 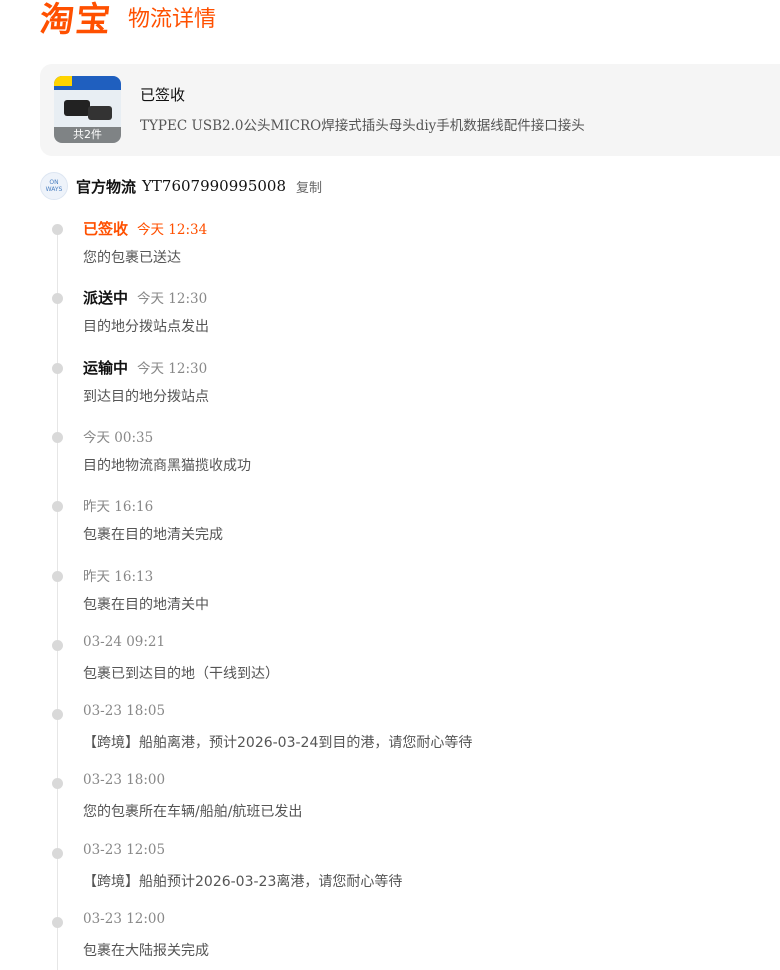 I want to click on timeline-event: 昨天 16:13 包裹在目的地清关中, so click(x=410, y=587).